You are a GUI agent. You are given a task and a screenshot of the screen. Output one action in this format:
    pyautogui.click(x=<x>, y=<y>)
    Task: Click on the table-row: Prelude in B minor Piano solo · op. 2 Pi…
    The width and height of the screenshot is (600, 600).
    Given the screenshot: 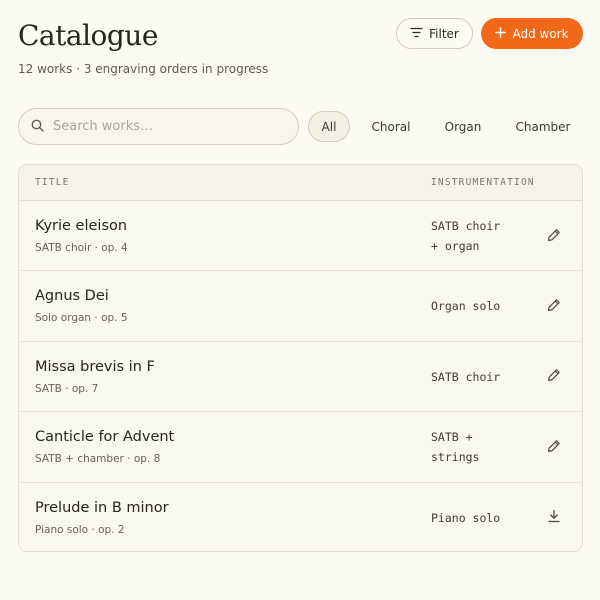 What is the action you would take?
    pyautogui.click(x=300, y=517)
    